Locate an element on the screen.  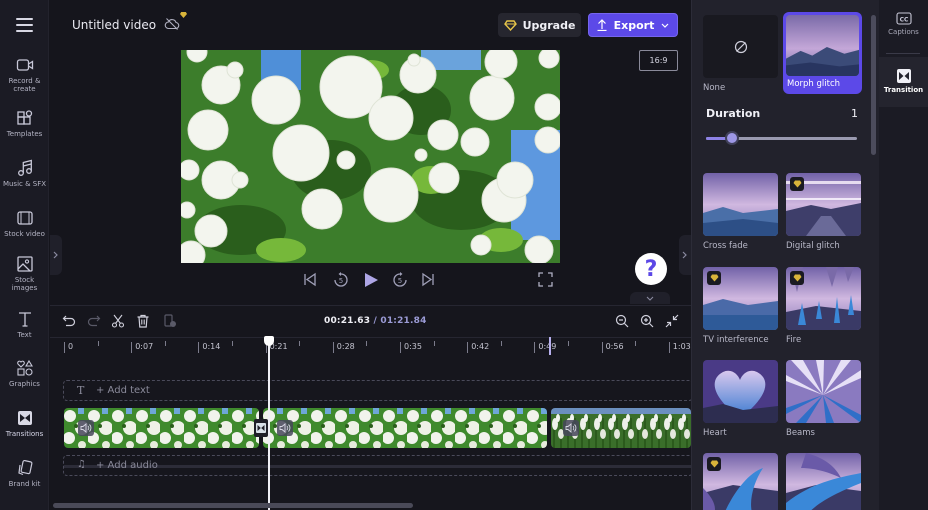
hamburger-icon is located at coordinates (24, 25).